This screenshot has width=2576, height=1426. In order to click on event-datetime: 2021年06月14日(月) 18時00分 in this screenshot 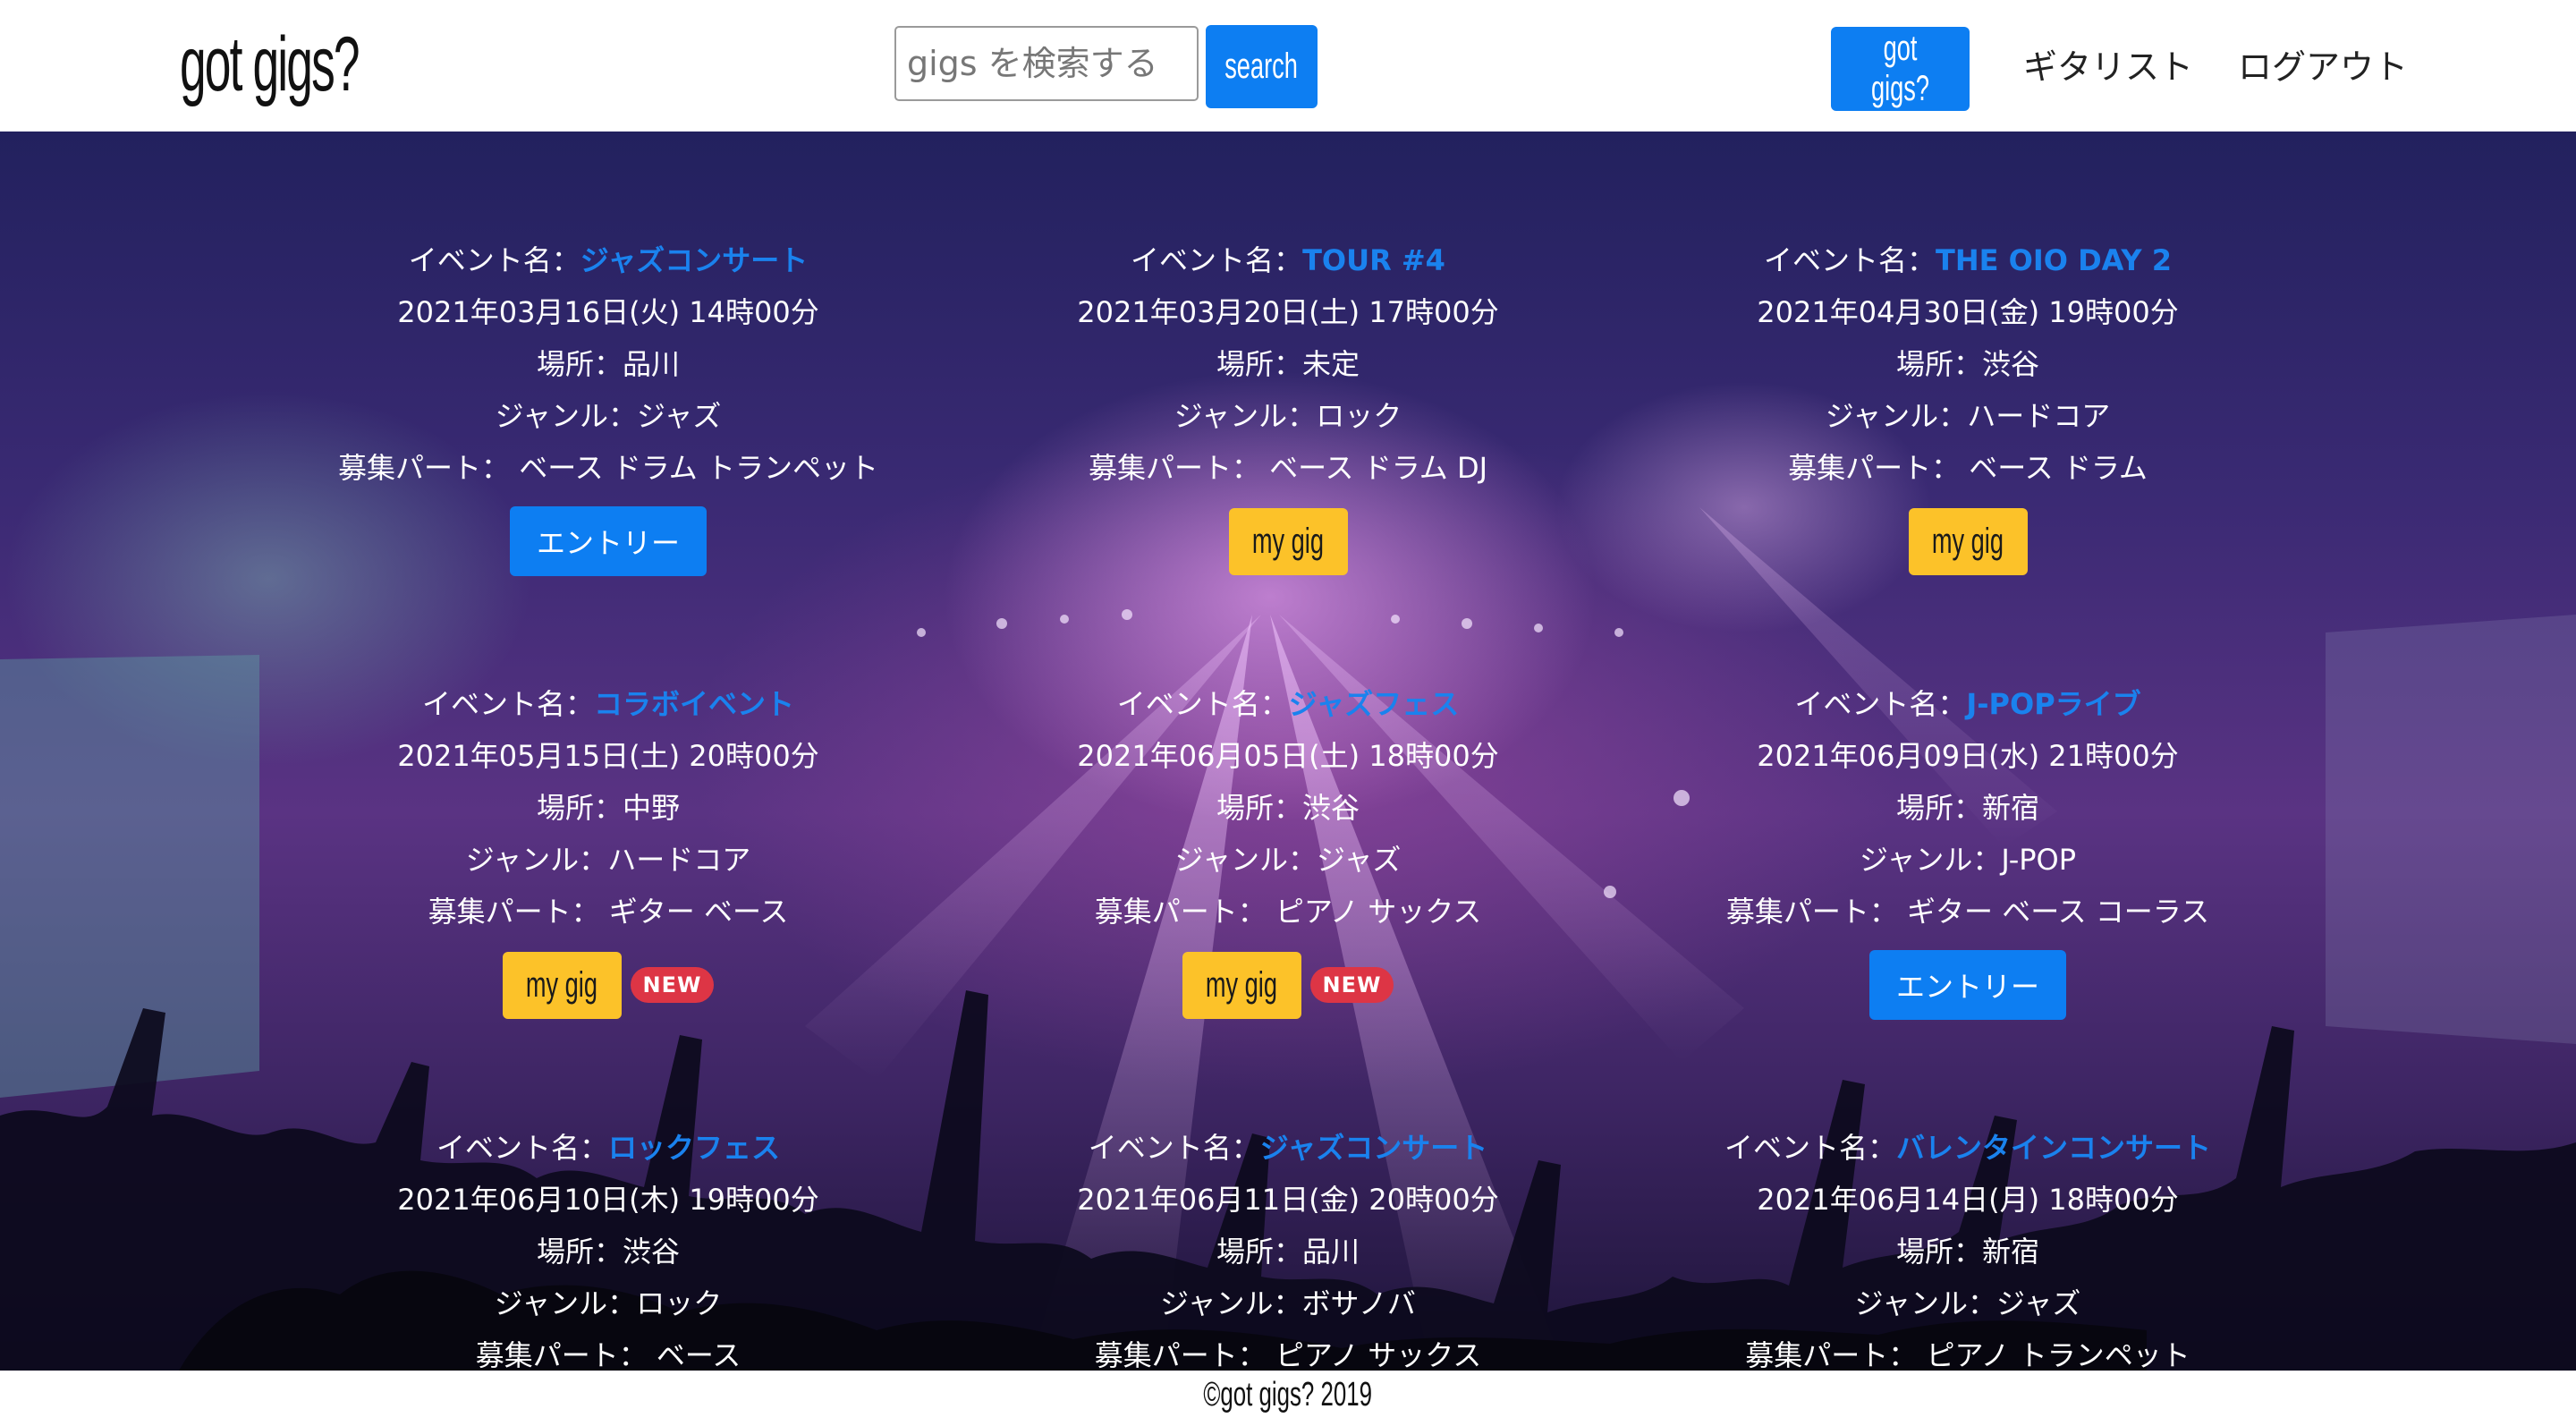, I will do `click(1968, 1200)`.